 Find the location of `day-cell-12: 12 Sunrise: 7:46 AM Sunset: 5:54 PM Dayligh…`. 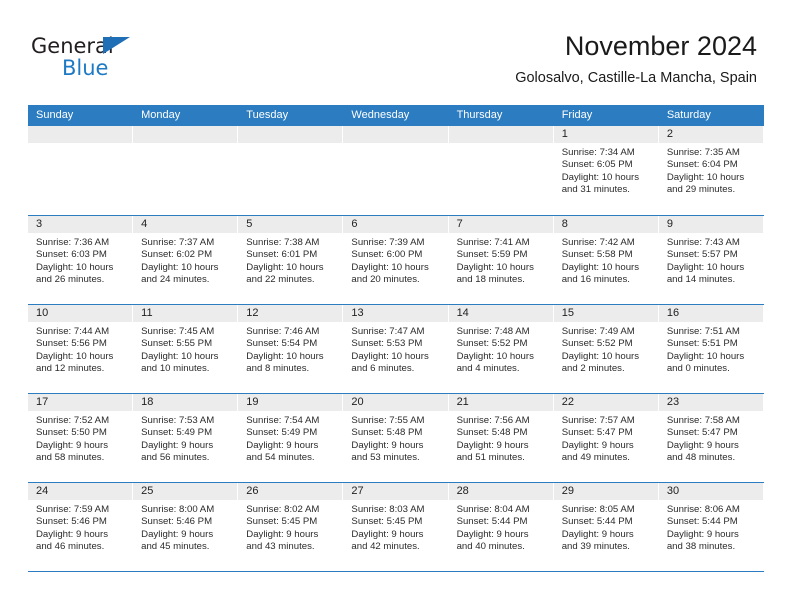

day-cell-12: 12 Sunrise: 7:46 AM Sunset: 5:54 PM Dayligh… is located at coordinates (291, 349).